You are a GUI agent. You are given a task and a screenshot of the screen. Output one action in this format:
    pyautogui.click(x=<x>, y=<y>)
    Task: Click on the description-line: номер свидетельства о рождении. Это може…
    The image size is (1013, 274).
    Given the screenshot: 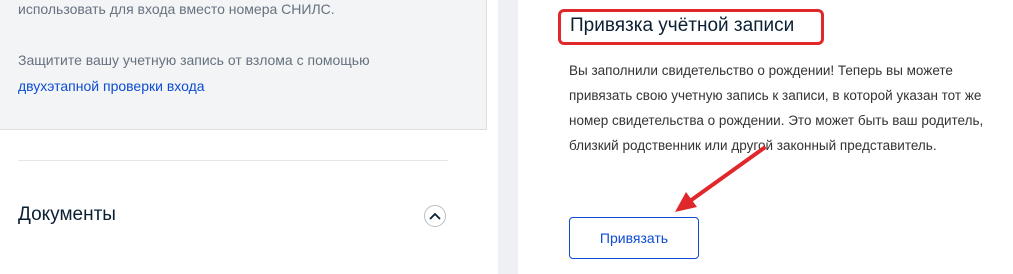 What is the action you would take?
    pyautogui.click(x=776, y=120)
    